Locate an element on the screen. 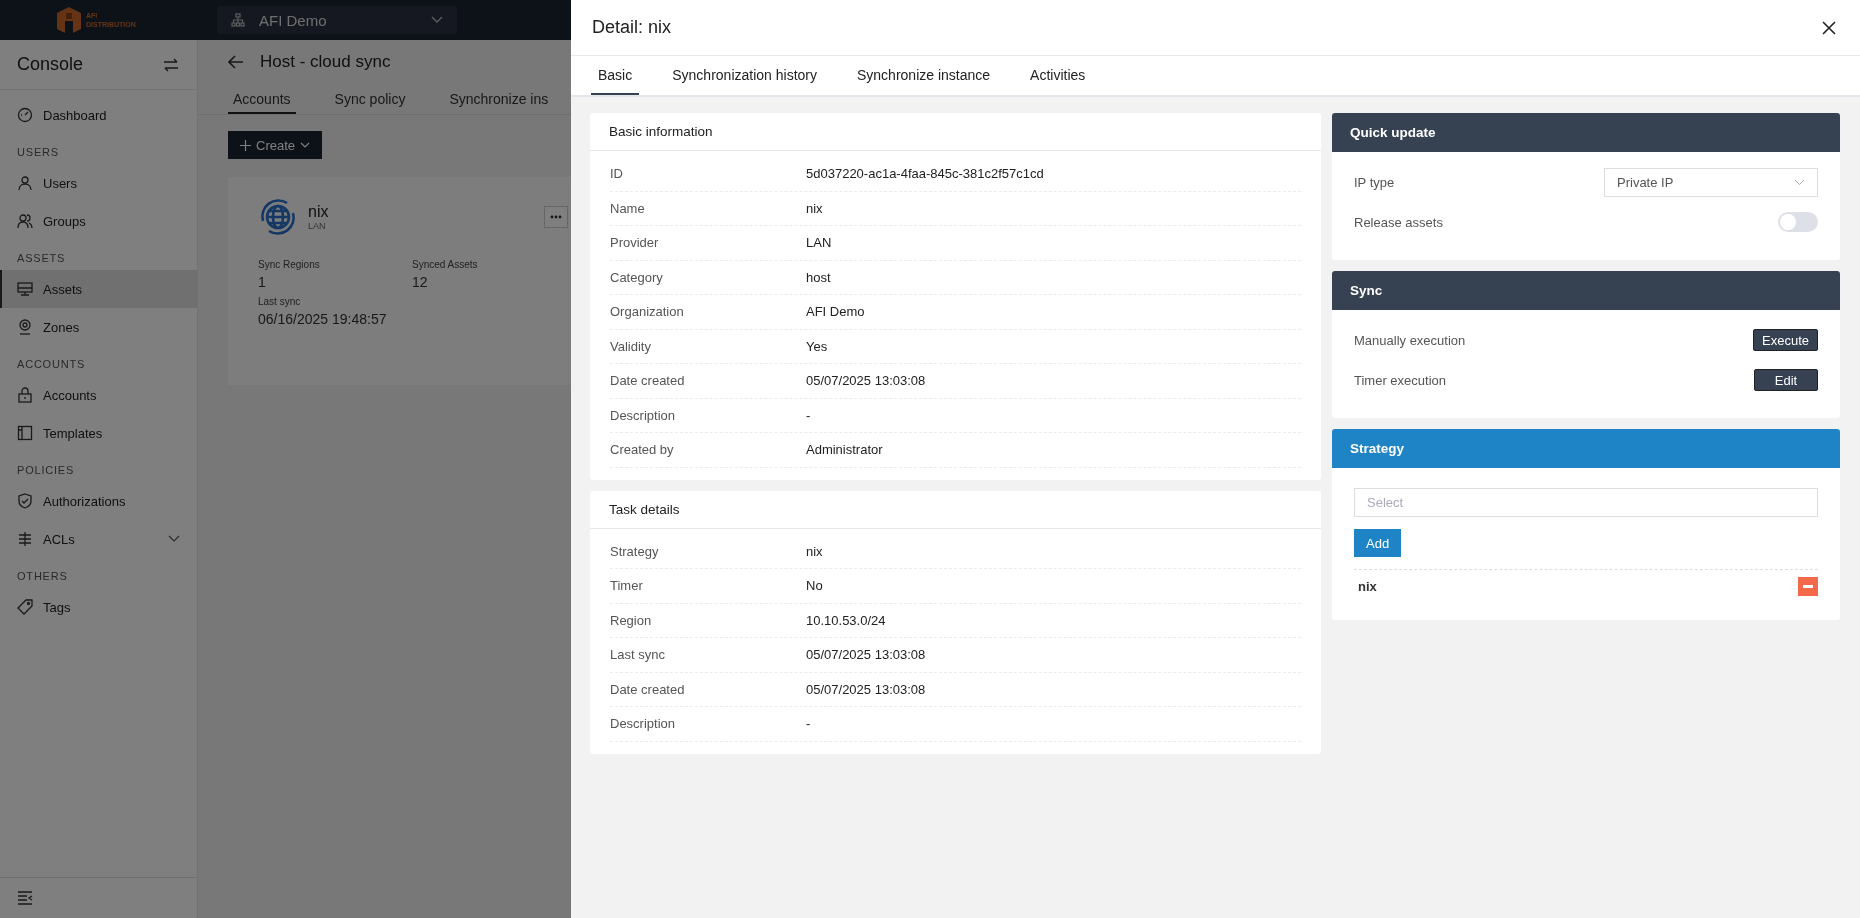  sidebar-item: Users is located at coordinates (98, 183).